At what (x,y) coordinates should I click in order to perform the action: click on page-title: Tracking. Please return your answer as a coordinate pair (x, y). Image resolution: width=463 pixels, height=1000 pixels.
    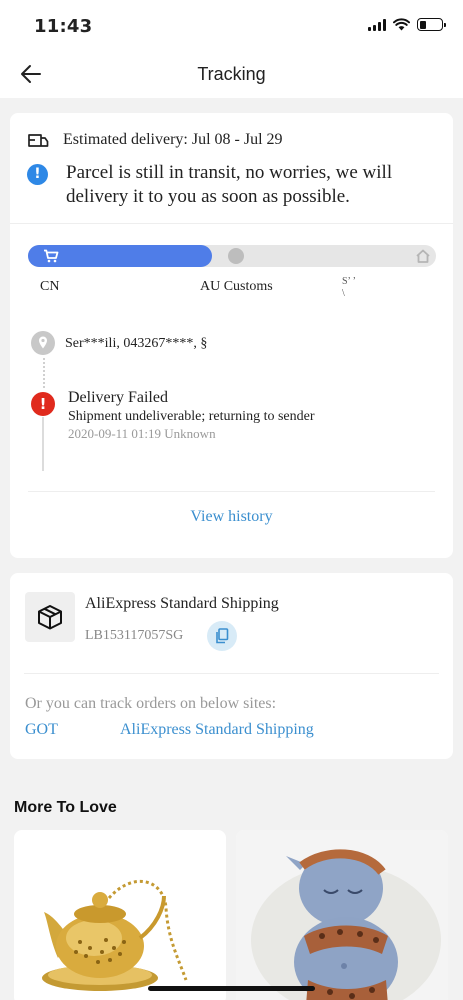
    Looking at the image, I should click on (231, 74).